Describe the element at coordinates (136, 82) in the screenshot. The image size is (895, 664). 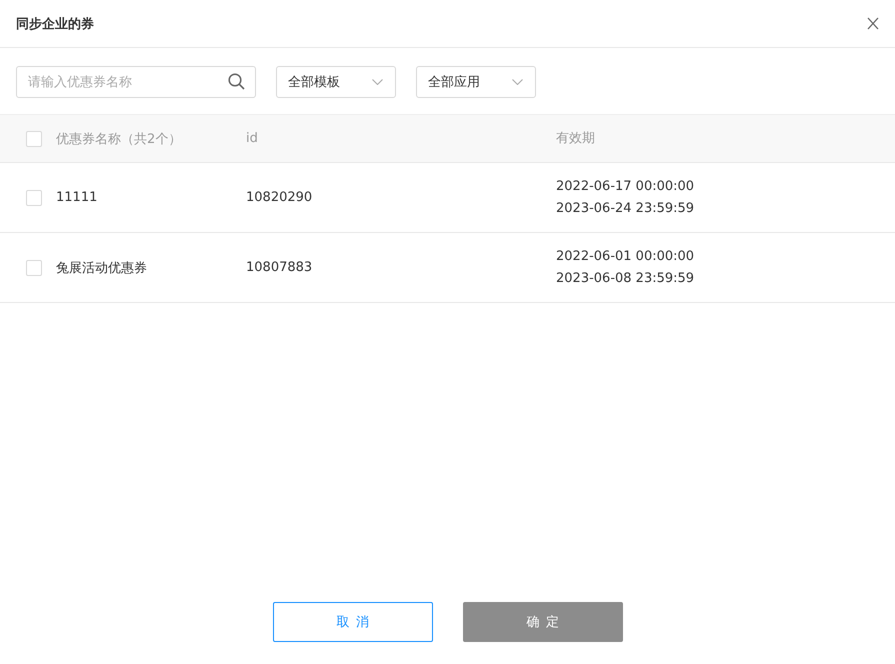
I see `search-field: 请输入优惠券名称` at that location.